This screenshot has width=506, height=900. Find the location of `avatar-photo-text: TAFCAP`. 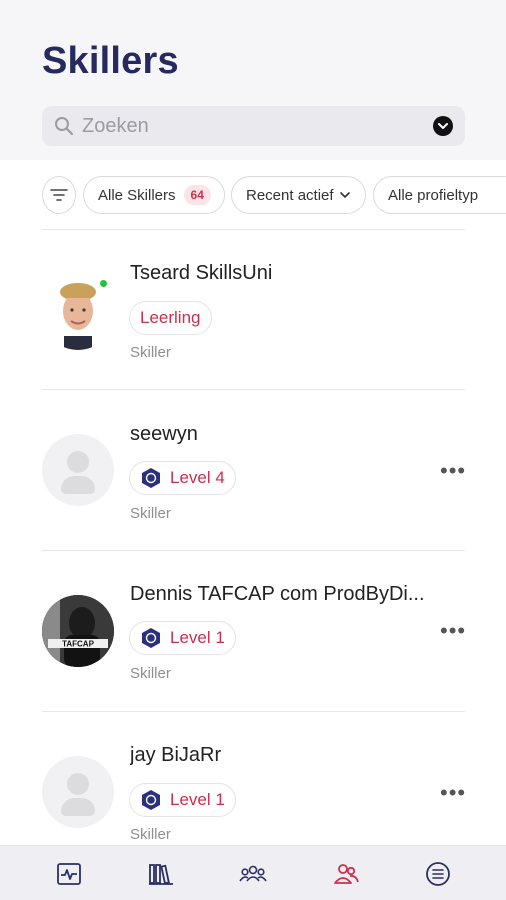

avatar-photo-text: TAFCAP is located at coordinates (78, 644).